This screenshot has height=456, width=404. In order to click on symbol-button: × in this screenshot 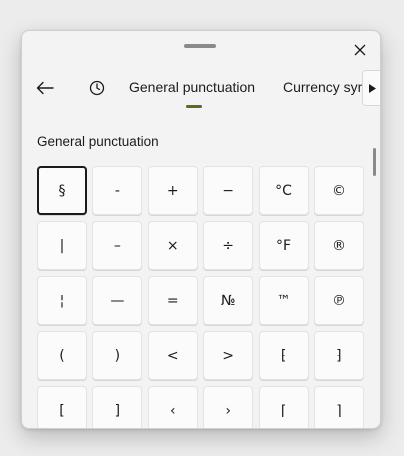, I will do `click(172, 245)`.